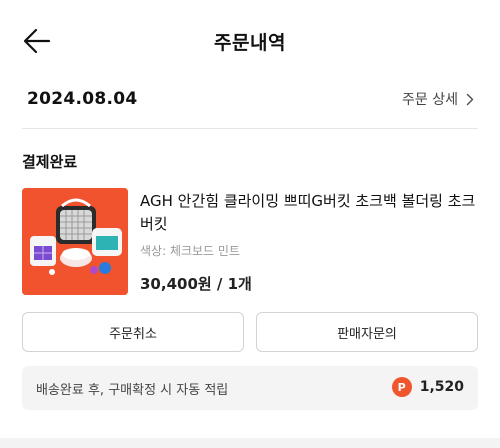 This screenshot has width=500, height=448. I want to click on order-detail-link: 주문 상세, so click(438, 99).